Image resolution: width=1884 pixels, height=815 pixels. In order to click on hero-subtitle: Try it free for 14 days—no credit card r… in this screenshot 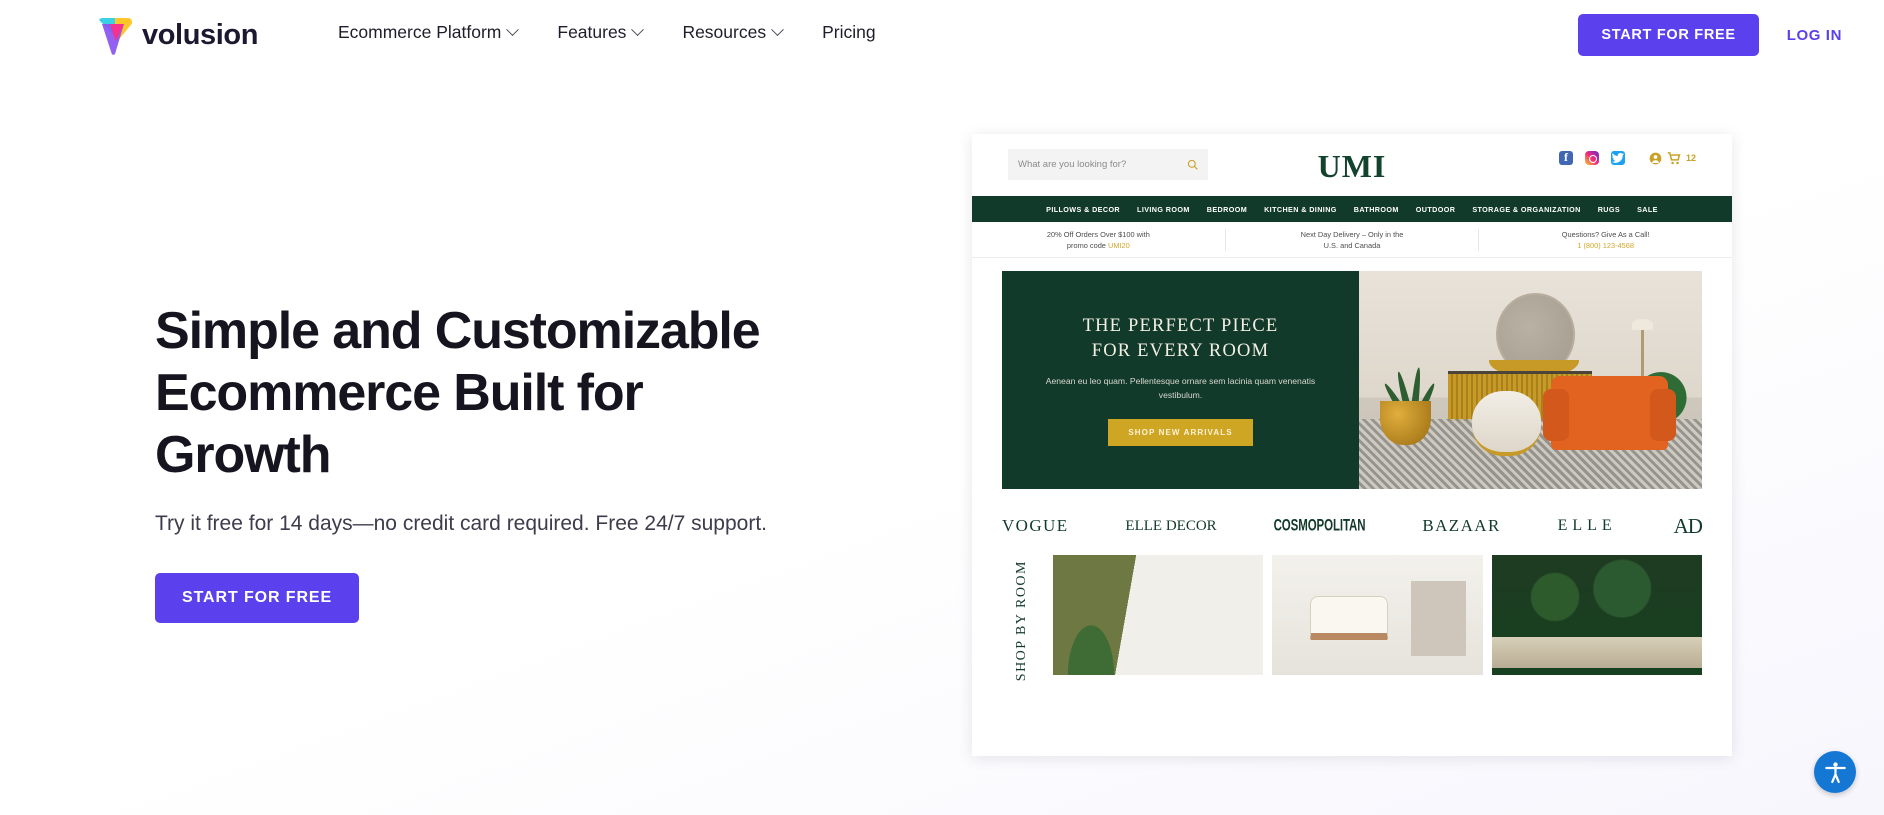, I will do `click(461, 523)`.